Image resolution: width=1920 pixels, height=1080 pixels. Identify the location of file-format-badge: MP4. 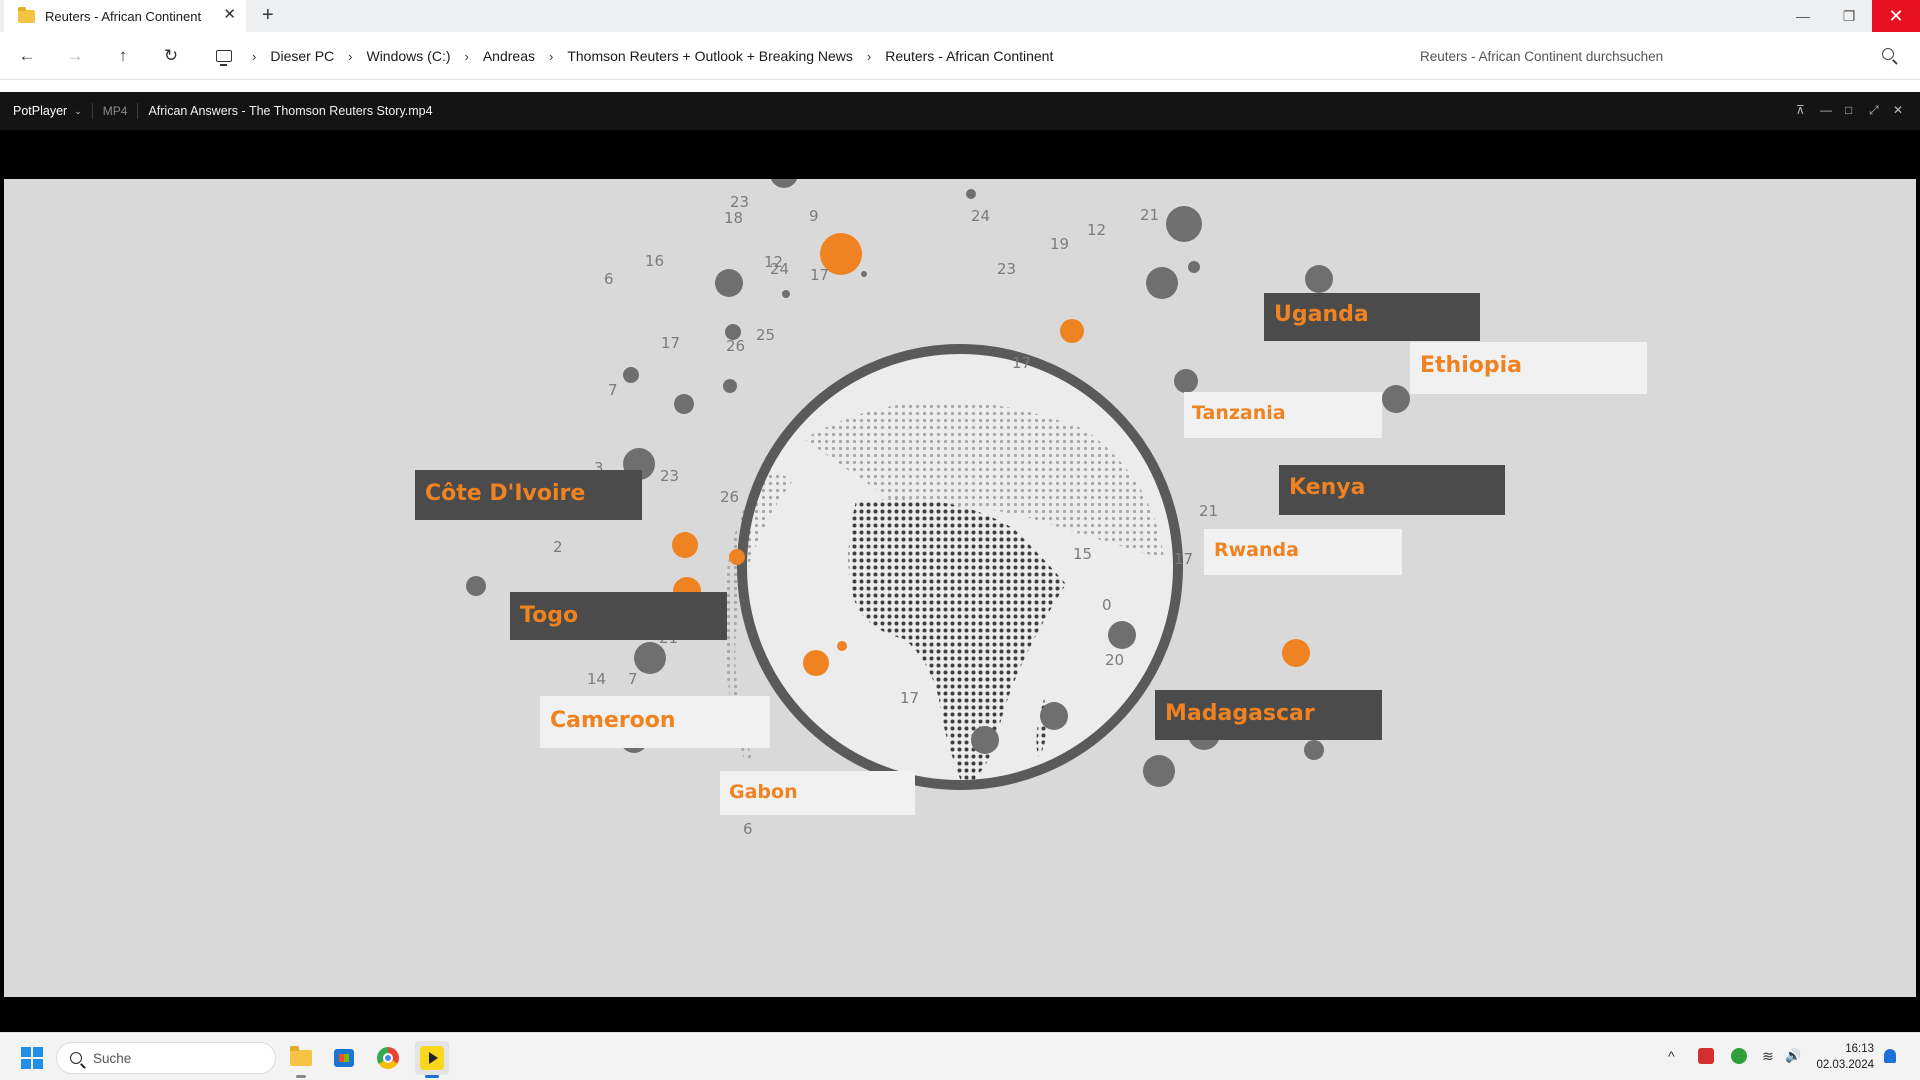
(115, 111).